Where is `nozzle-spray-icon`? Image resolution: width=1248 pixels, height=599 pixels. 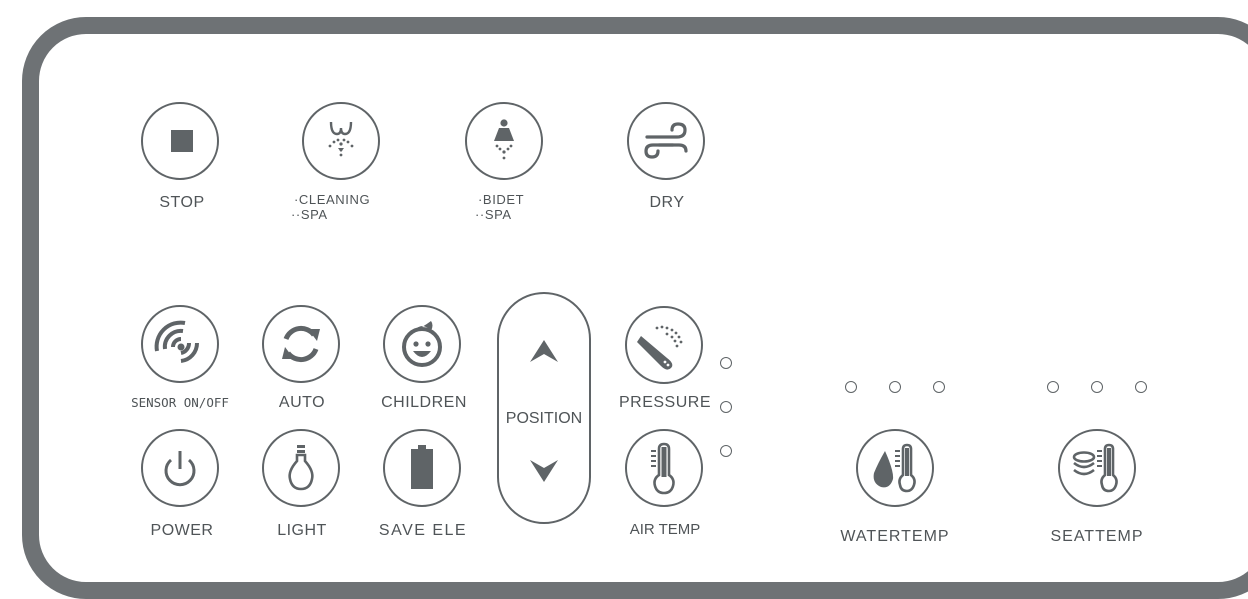
nozzle-spray-icon is located at coordinates (660, 347).